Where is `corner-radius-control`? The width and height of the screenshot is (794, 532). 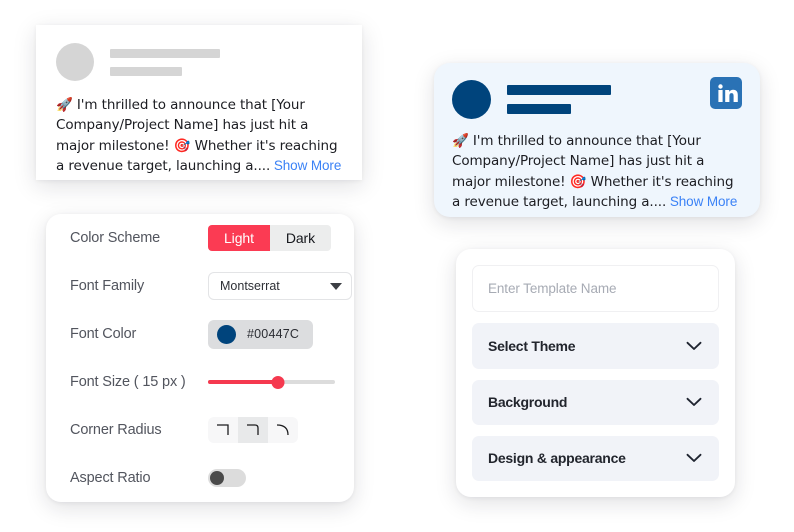 corner-radius-control is located at coordinates (270, 430).